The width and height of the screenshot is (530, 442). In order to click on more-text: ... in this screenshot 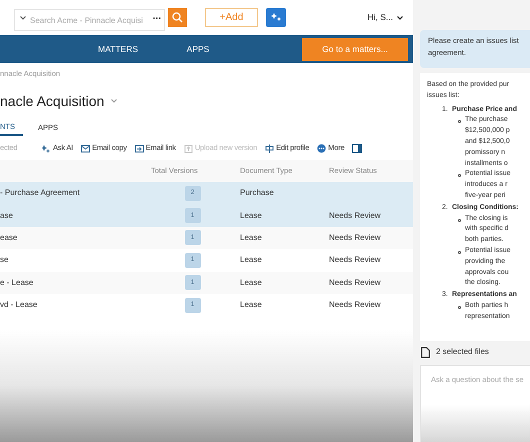, I will do `click(156, 16)`.